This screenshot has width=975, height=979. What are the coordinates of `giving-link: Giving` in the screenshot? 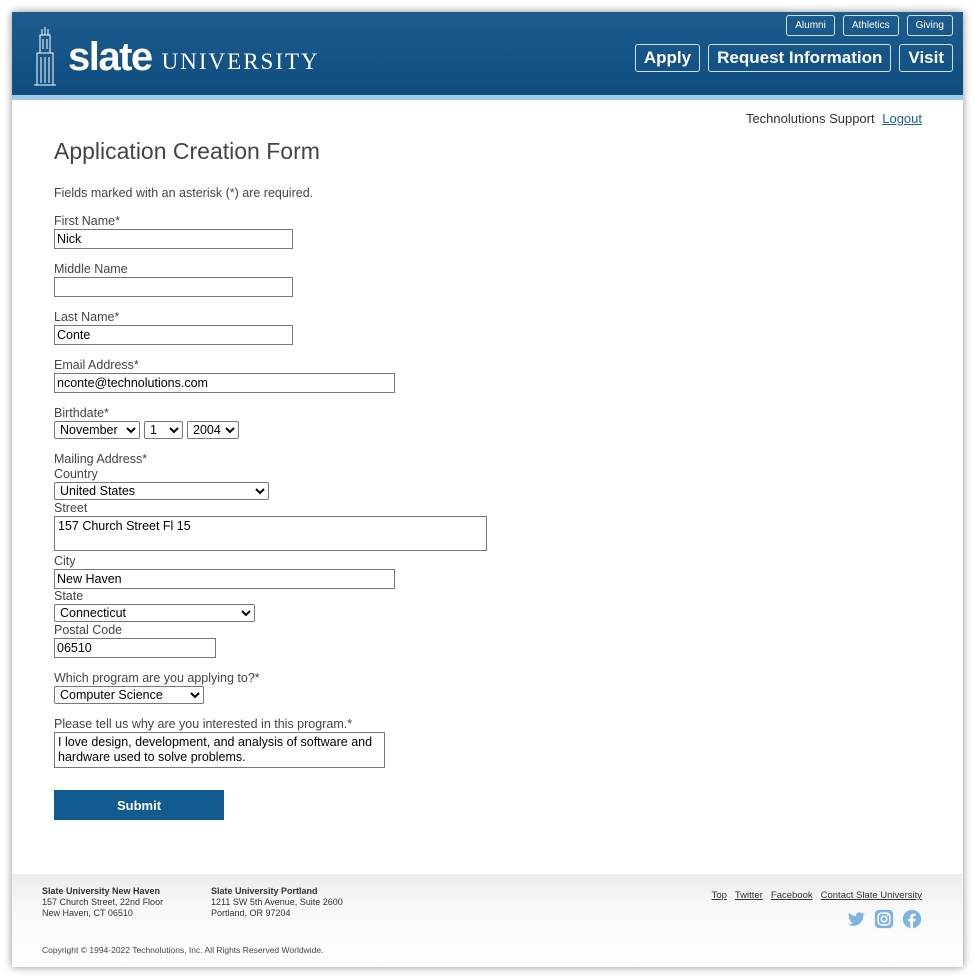 It's located at (929, 25).